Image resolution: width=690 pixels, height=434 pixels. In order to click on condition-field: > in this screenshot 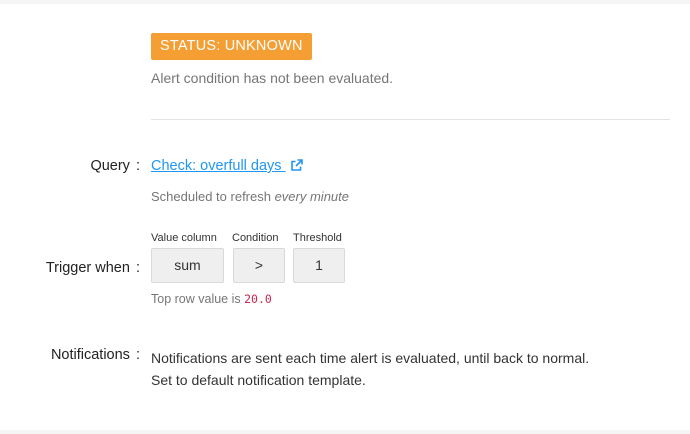, I will do `click(259, 265)`.